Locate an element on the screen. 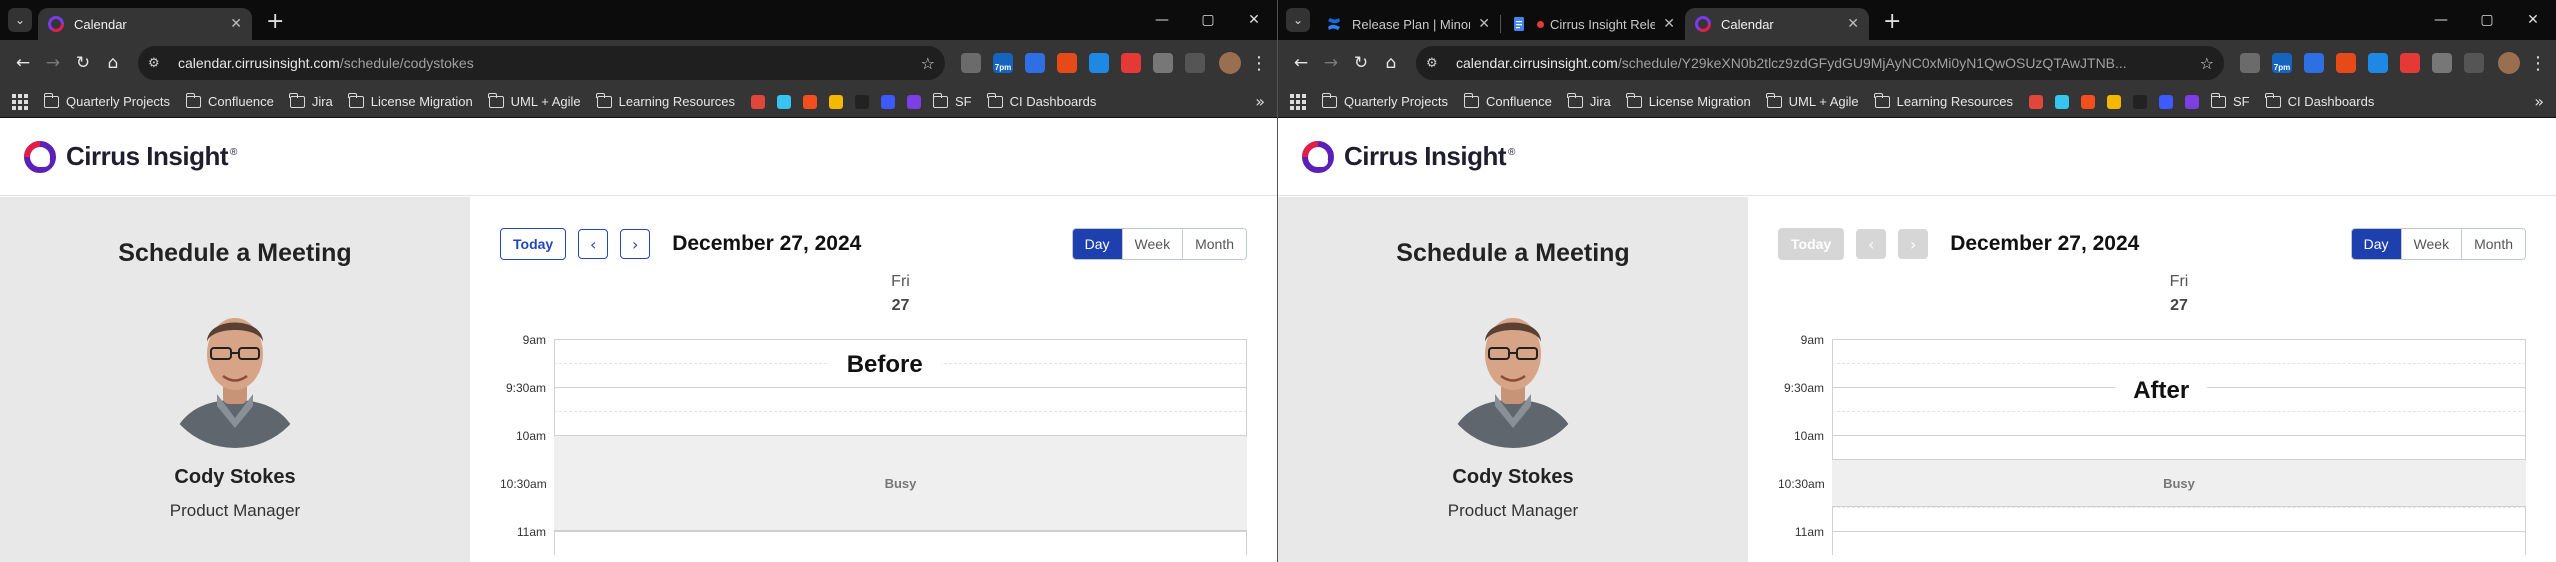 The image size is (2556, 562). browser-tab: Cirrus Insight Release and Fe✕ is located at coordinates (1593, 24).